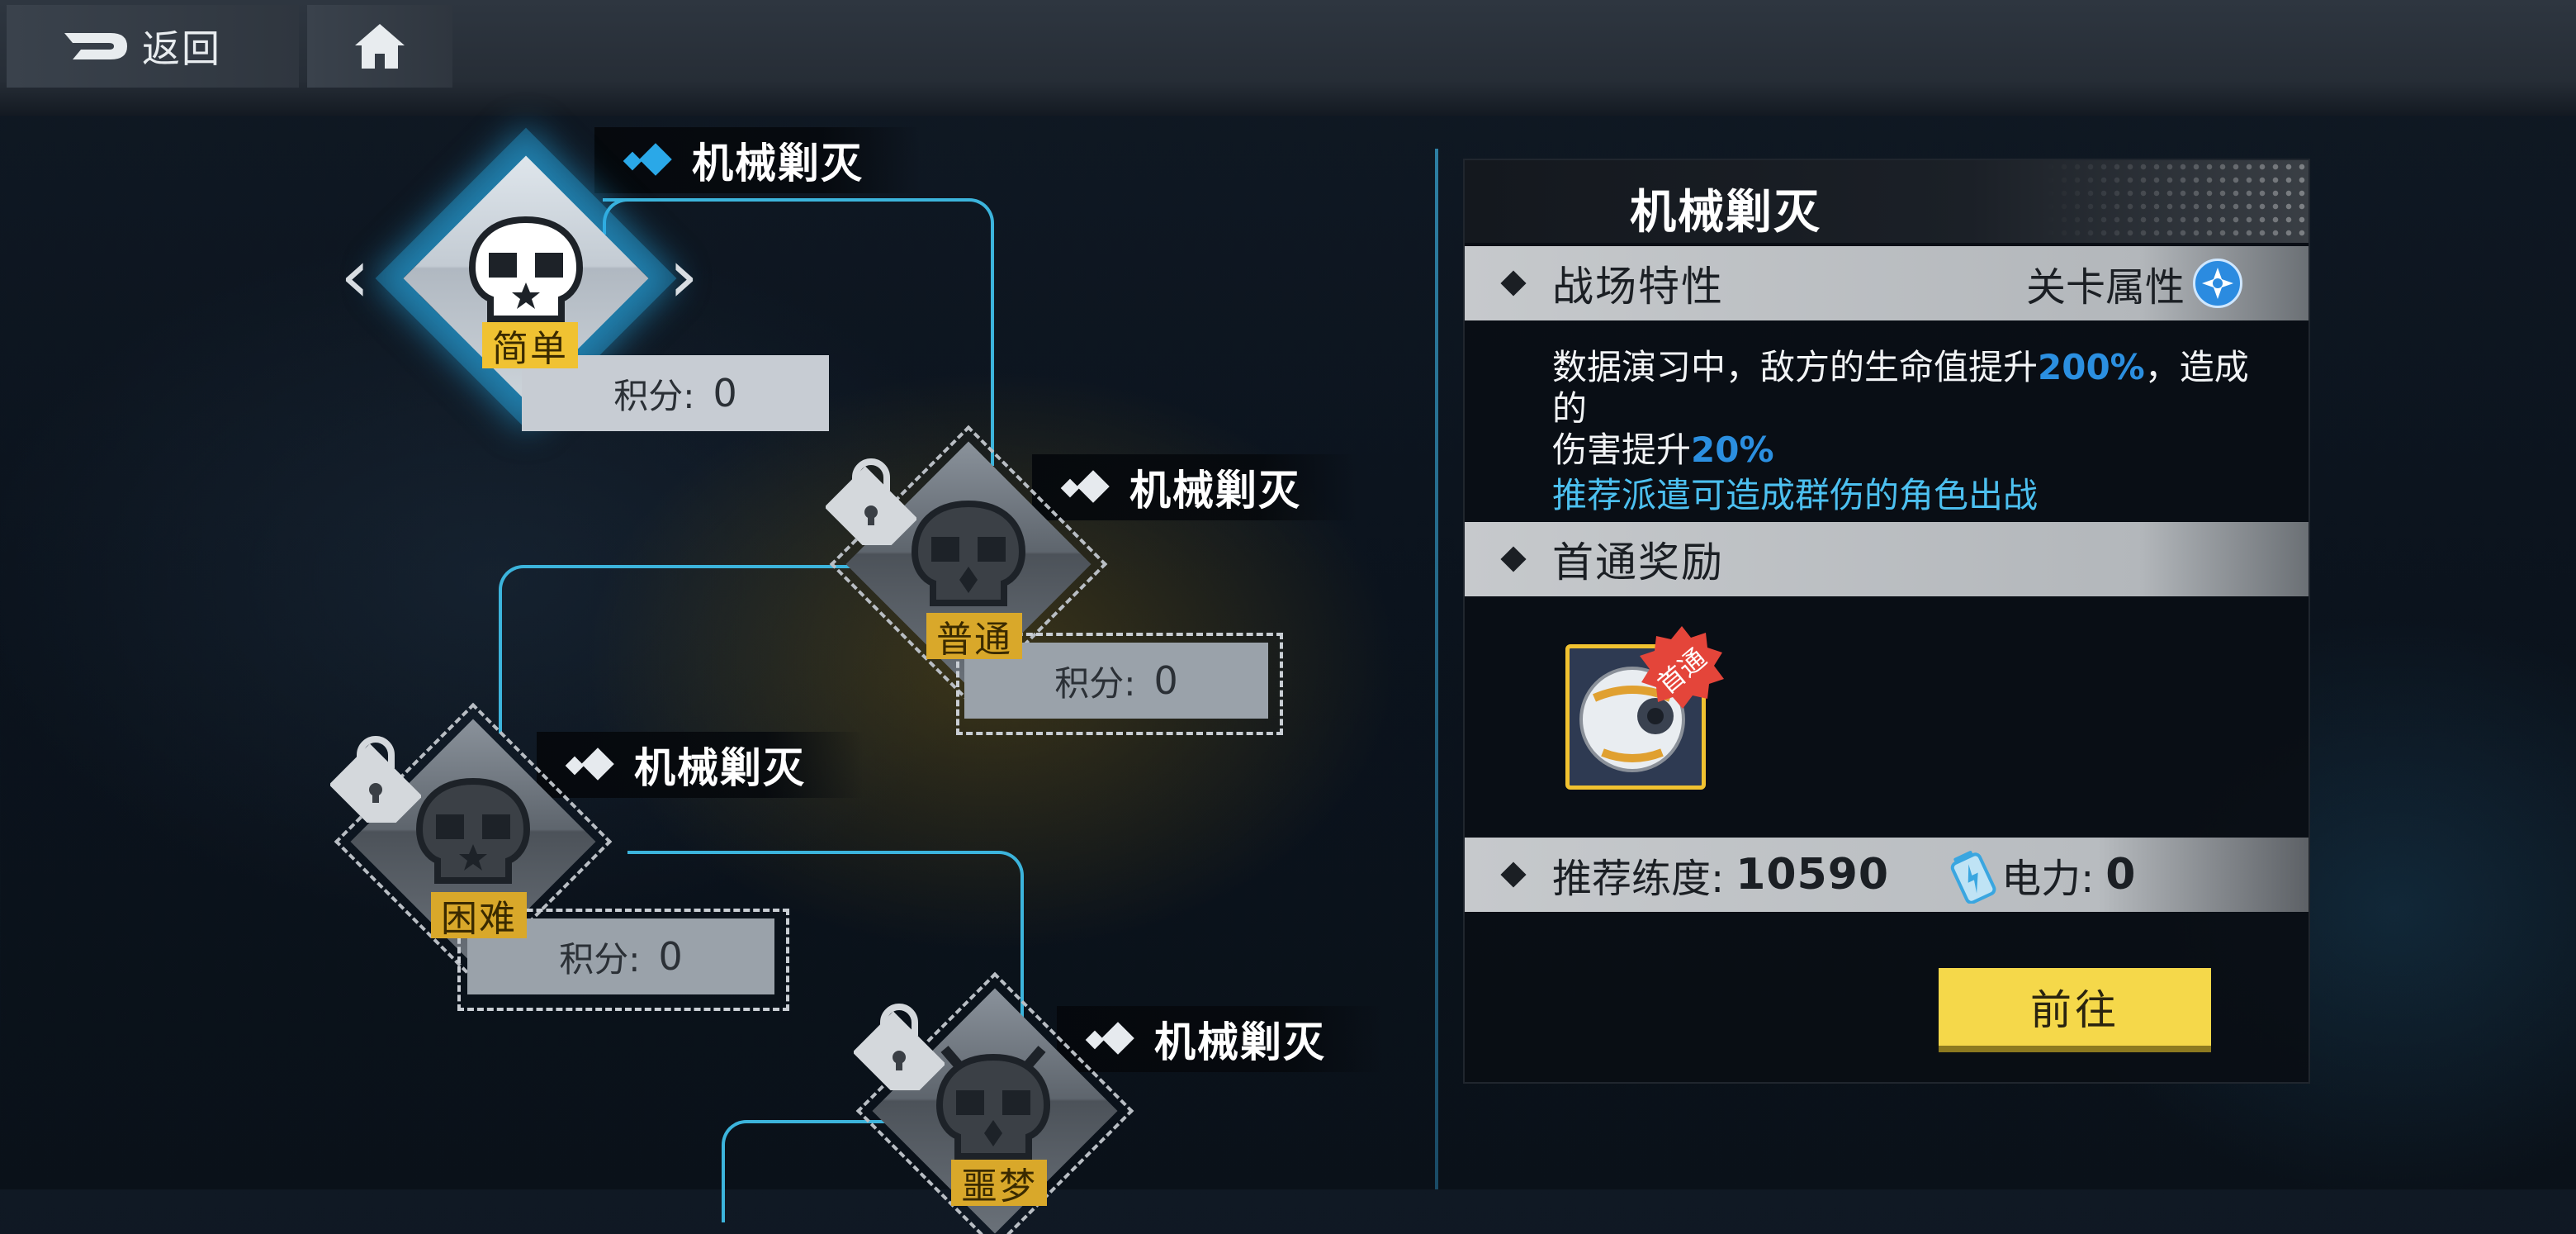 This screenshot has width=2576, height=1234. What do you see at coordinates (181, 48) in the screenshot?
I see `back-label: 返回` at bounding box center [181, 48].